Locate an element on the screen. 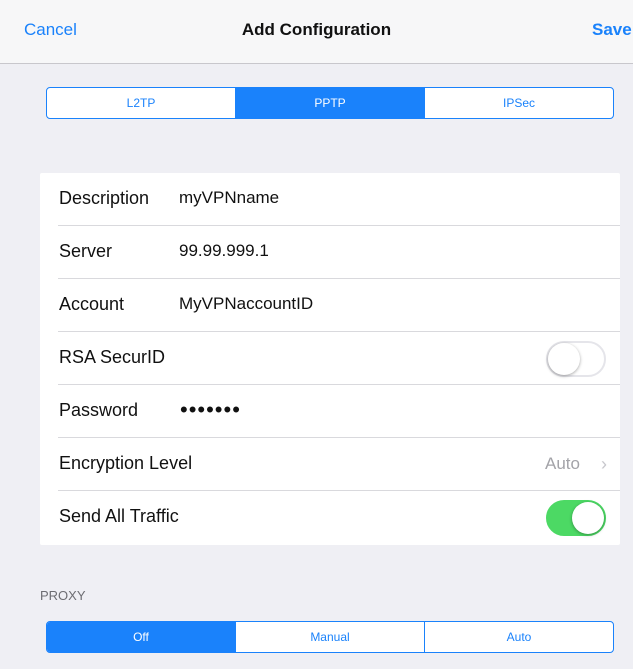 Image resolution: width=633 pixels, height=669 pixels. server-row: Server 99.99.999.1 is located at coordinates (330, 252).